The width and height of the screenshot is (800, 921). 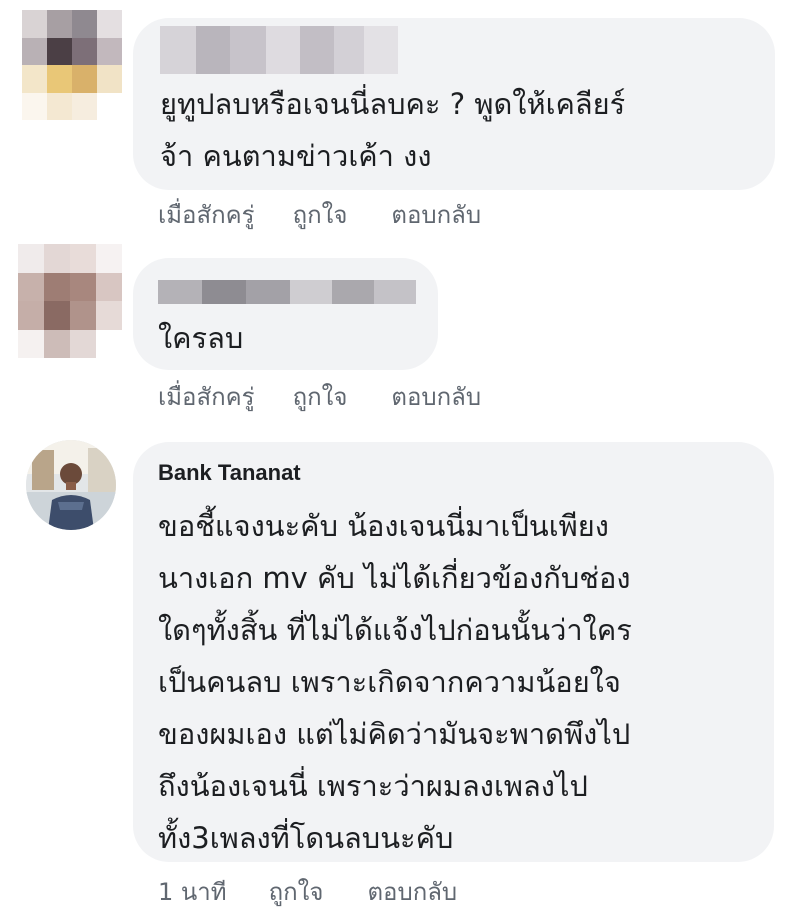 What do you see at coordinates (229, 473) in the screenshot?
I see `comment-author: Bank Tananat` at bounding box center [229, 473].